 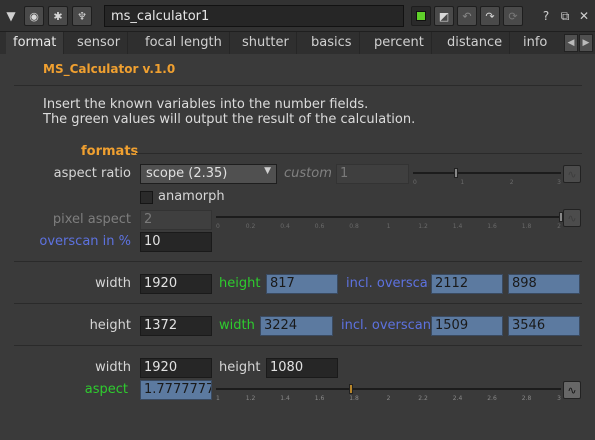 What do you see at coordinates (584, 16) in the screenshot?
I see `close-icon: ✕` at bounding box center [584, 16].